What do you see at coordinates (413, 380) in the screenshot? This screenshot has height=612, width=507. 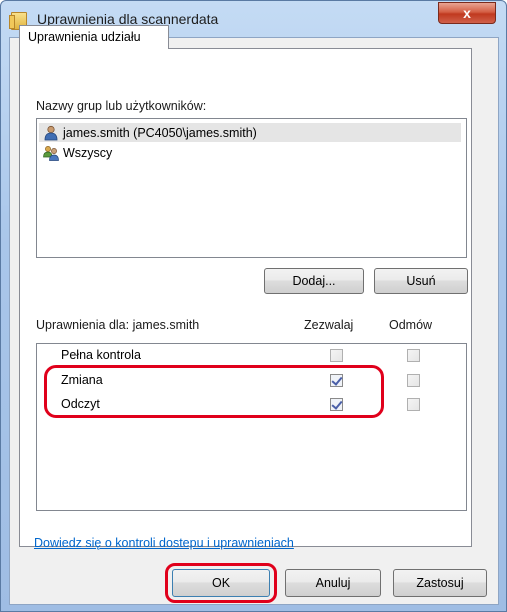 I see `deny-change-checkbox` at bounding box center [413, 380].